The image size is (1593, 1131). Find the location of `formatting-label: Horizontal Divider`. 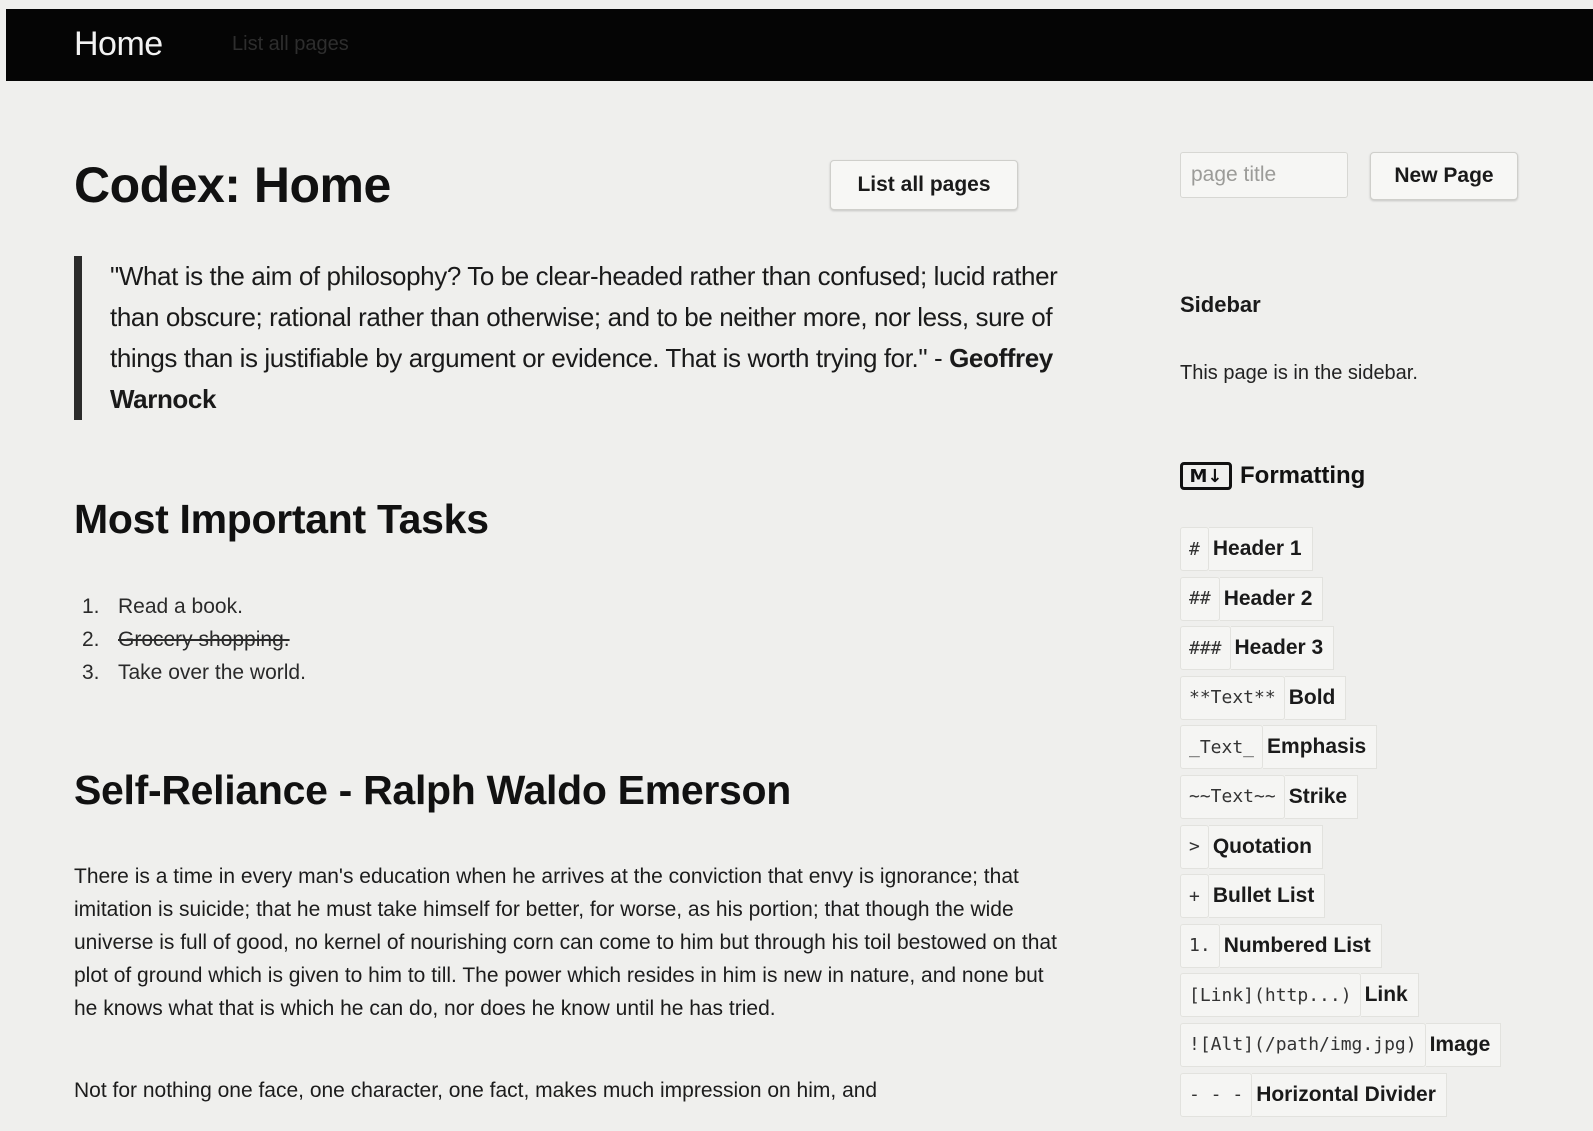

formatting-label: Horizontal Divider is located at coordinates (1349, 1094).